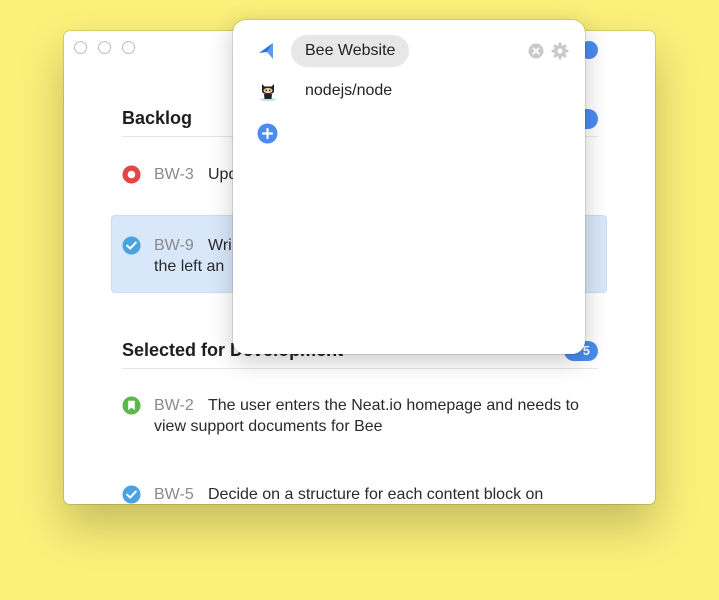  Describe the element at coordinates (174, 174) in the screenshot. I see `issue-key: BW-3` at that location.